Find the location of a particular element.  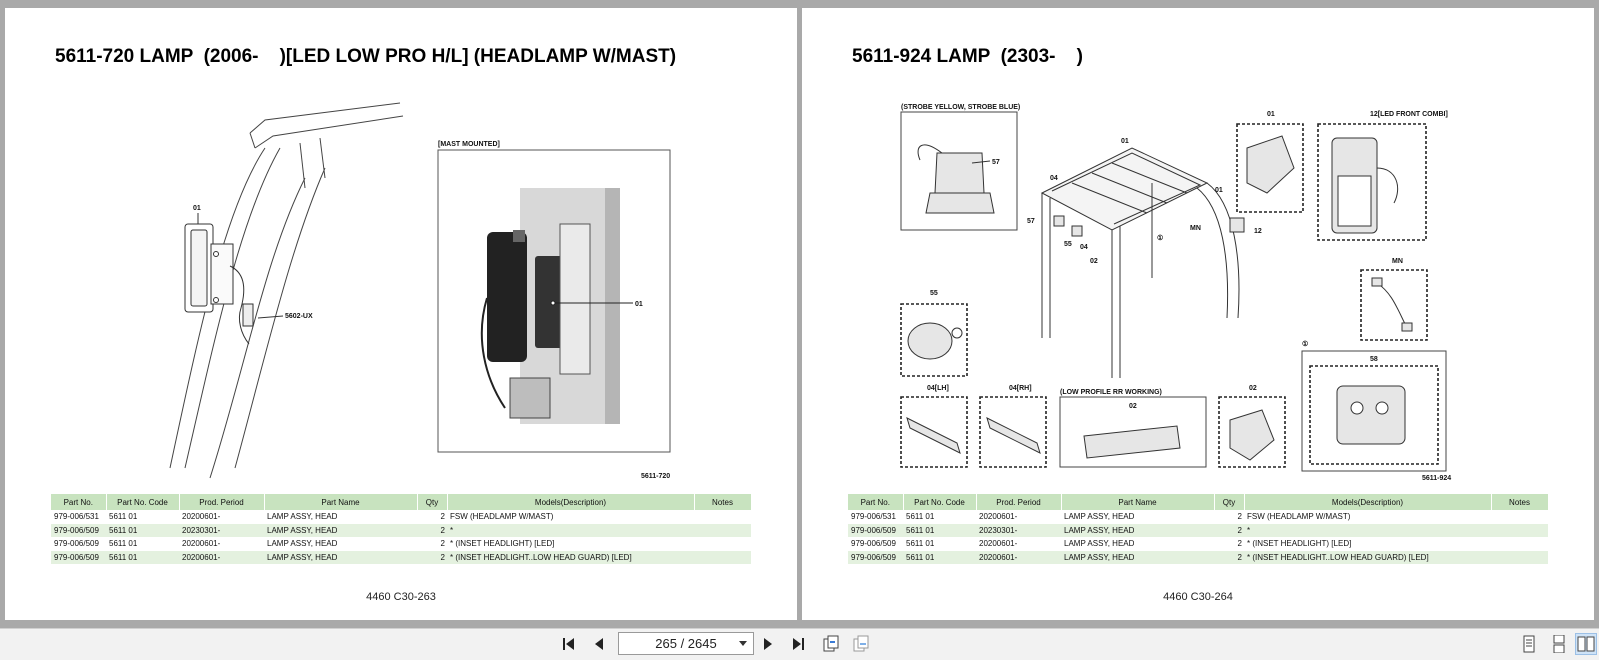

page-footer: 4460 C30-263 is located at coordinates (401, 597).